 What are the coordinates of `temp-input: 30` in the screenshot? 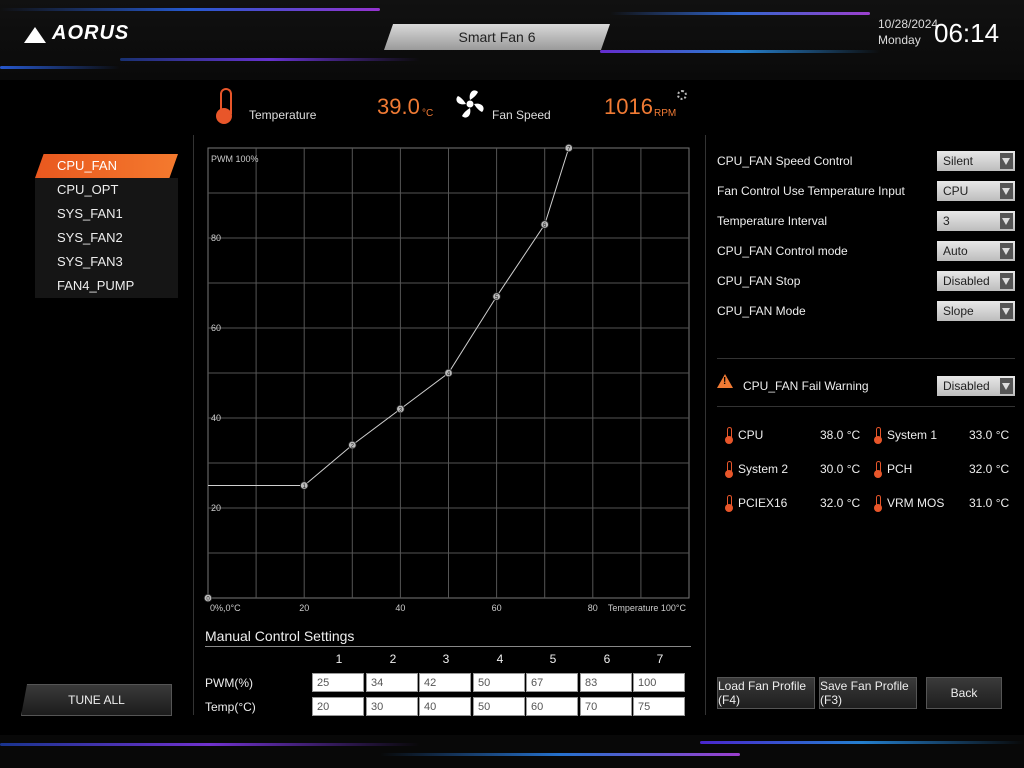 It's located at (392, 706).